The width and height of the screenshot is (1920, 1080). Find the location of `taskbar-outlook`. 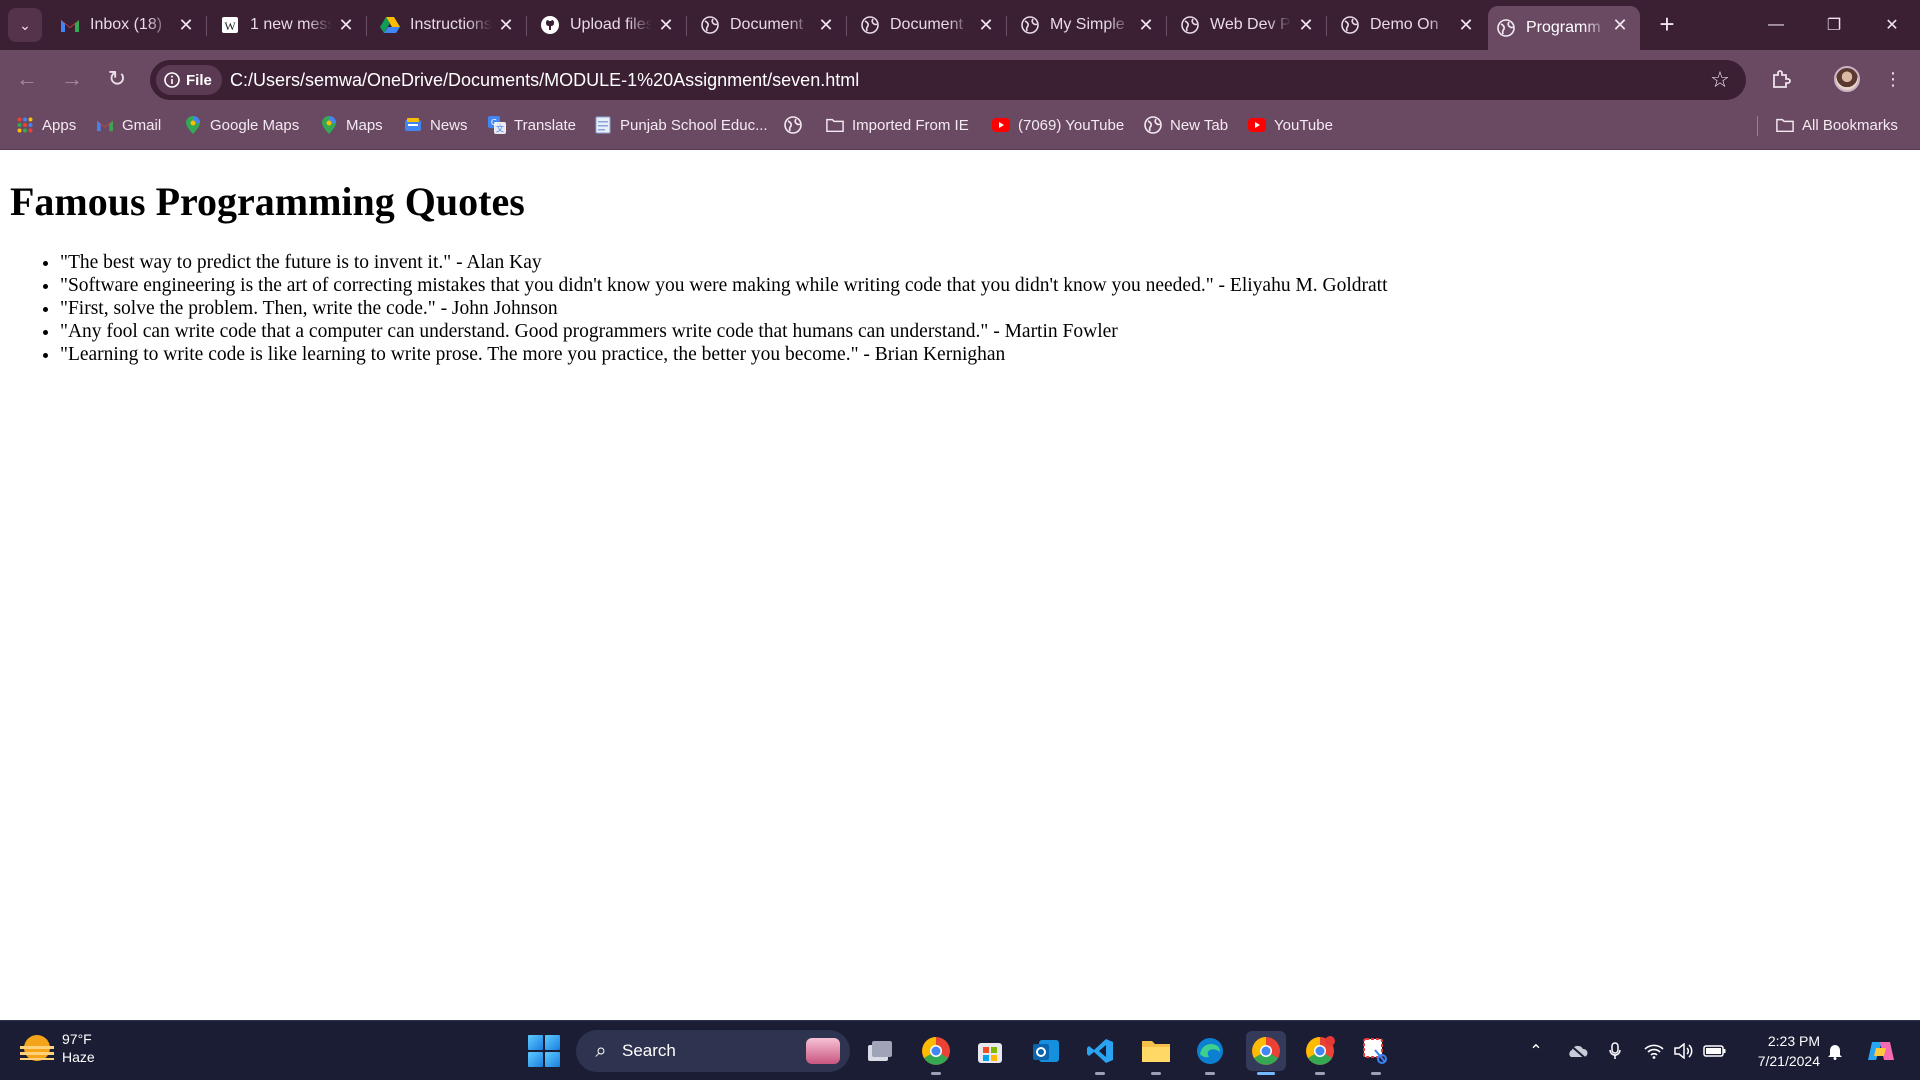

taskbar-outlook is located at coordinates (1046, 1051).